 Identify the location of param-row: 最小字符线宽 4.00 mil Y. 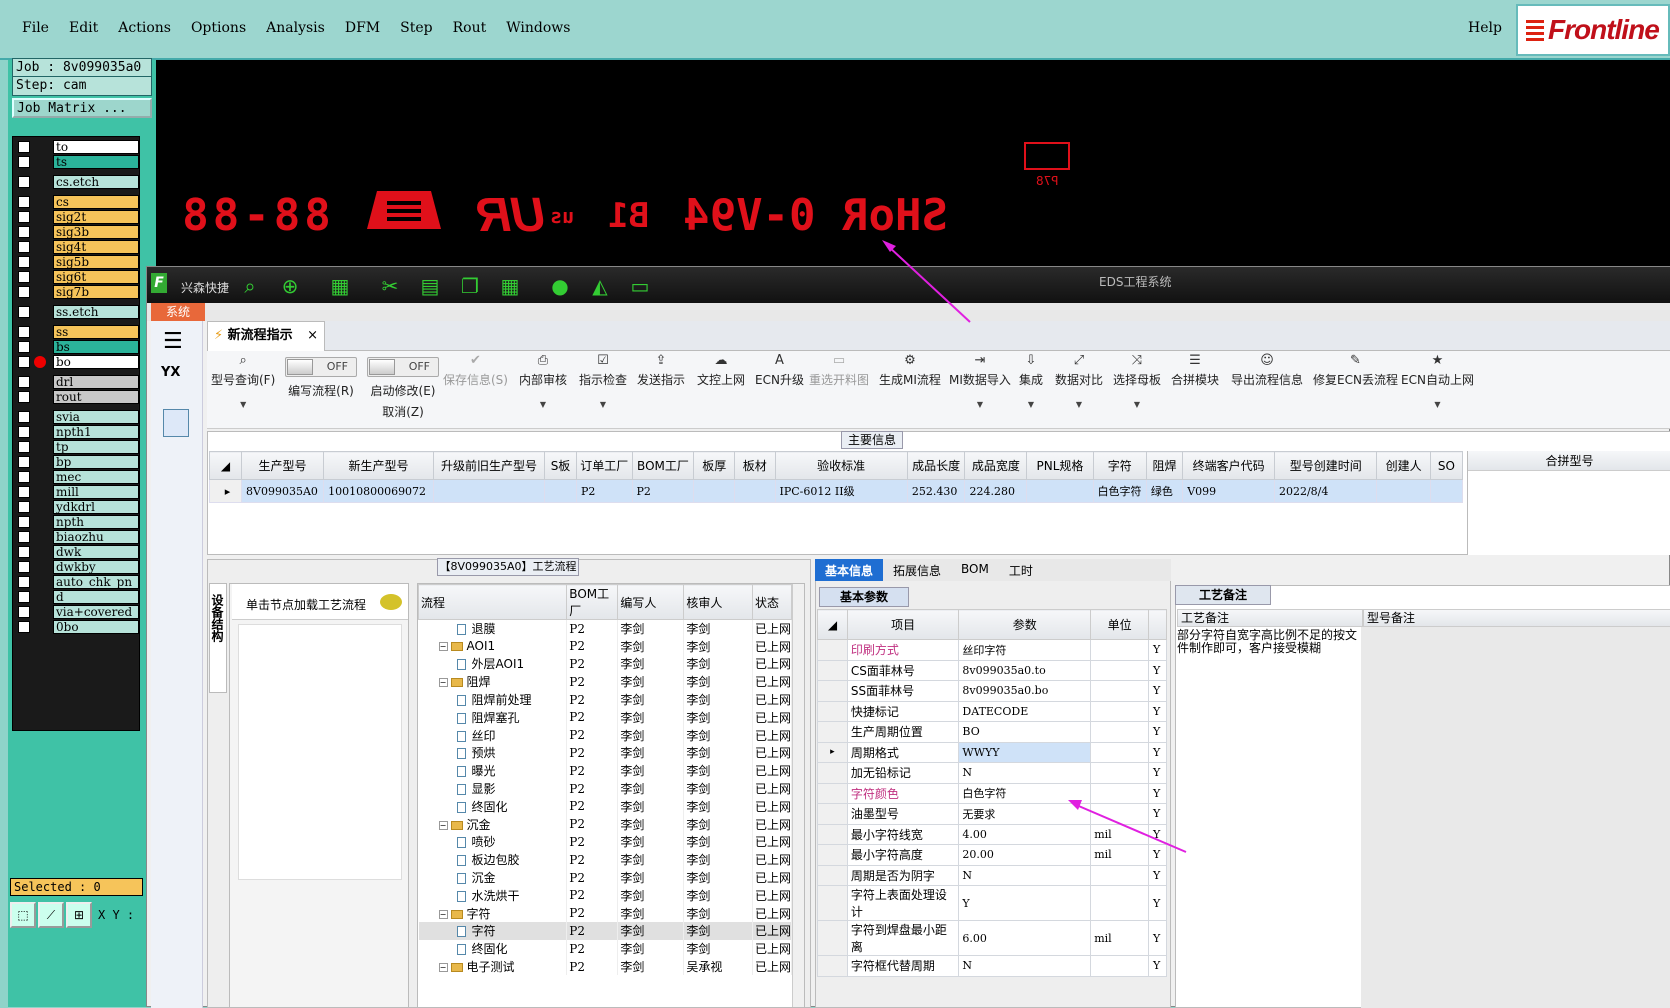
(992, 834).